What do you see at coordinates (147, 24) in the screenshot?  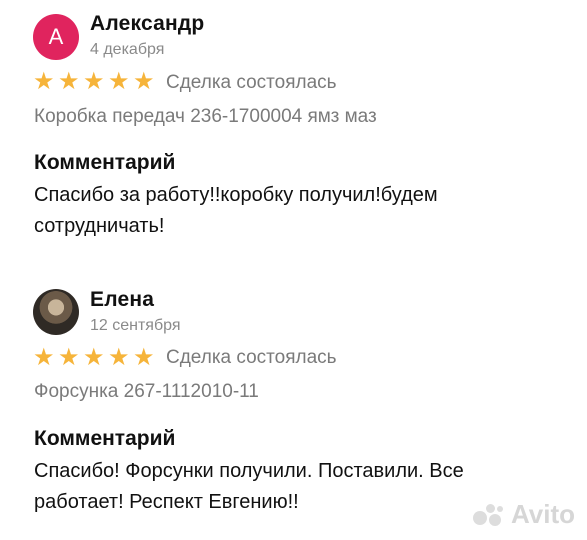 I see `reviewer-name: Александр` at bounding box center [147, 24].